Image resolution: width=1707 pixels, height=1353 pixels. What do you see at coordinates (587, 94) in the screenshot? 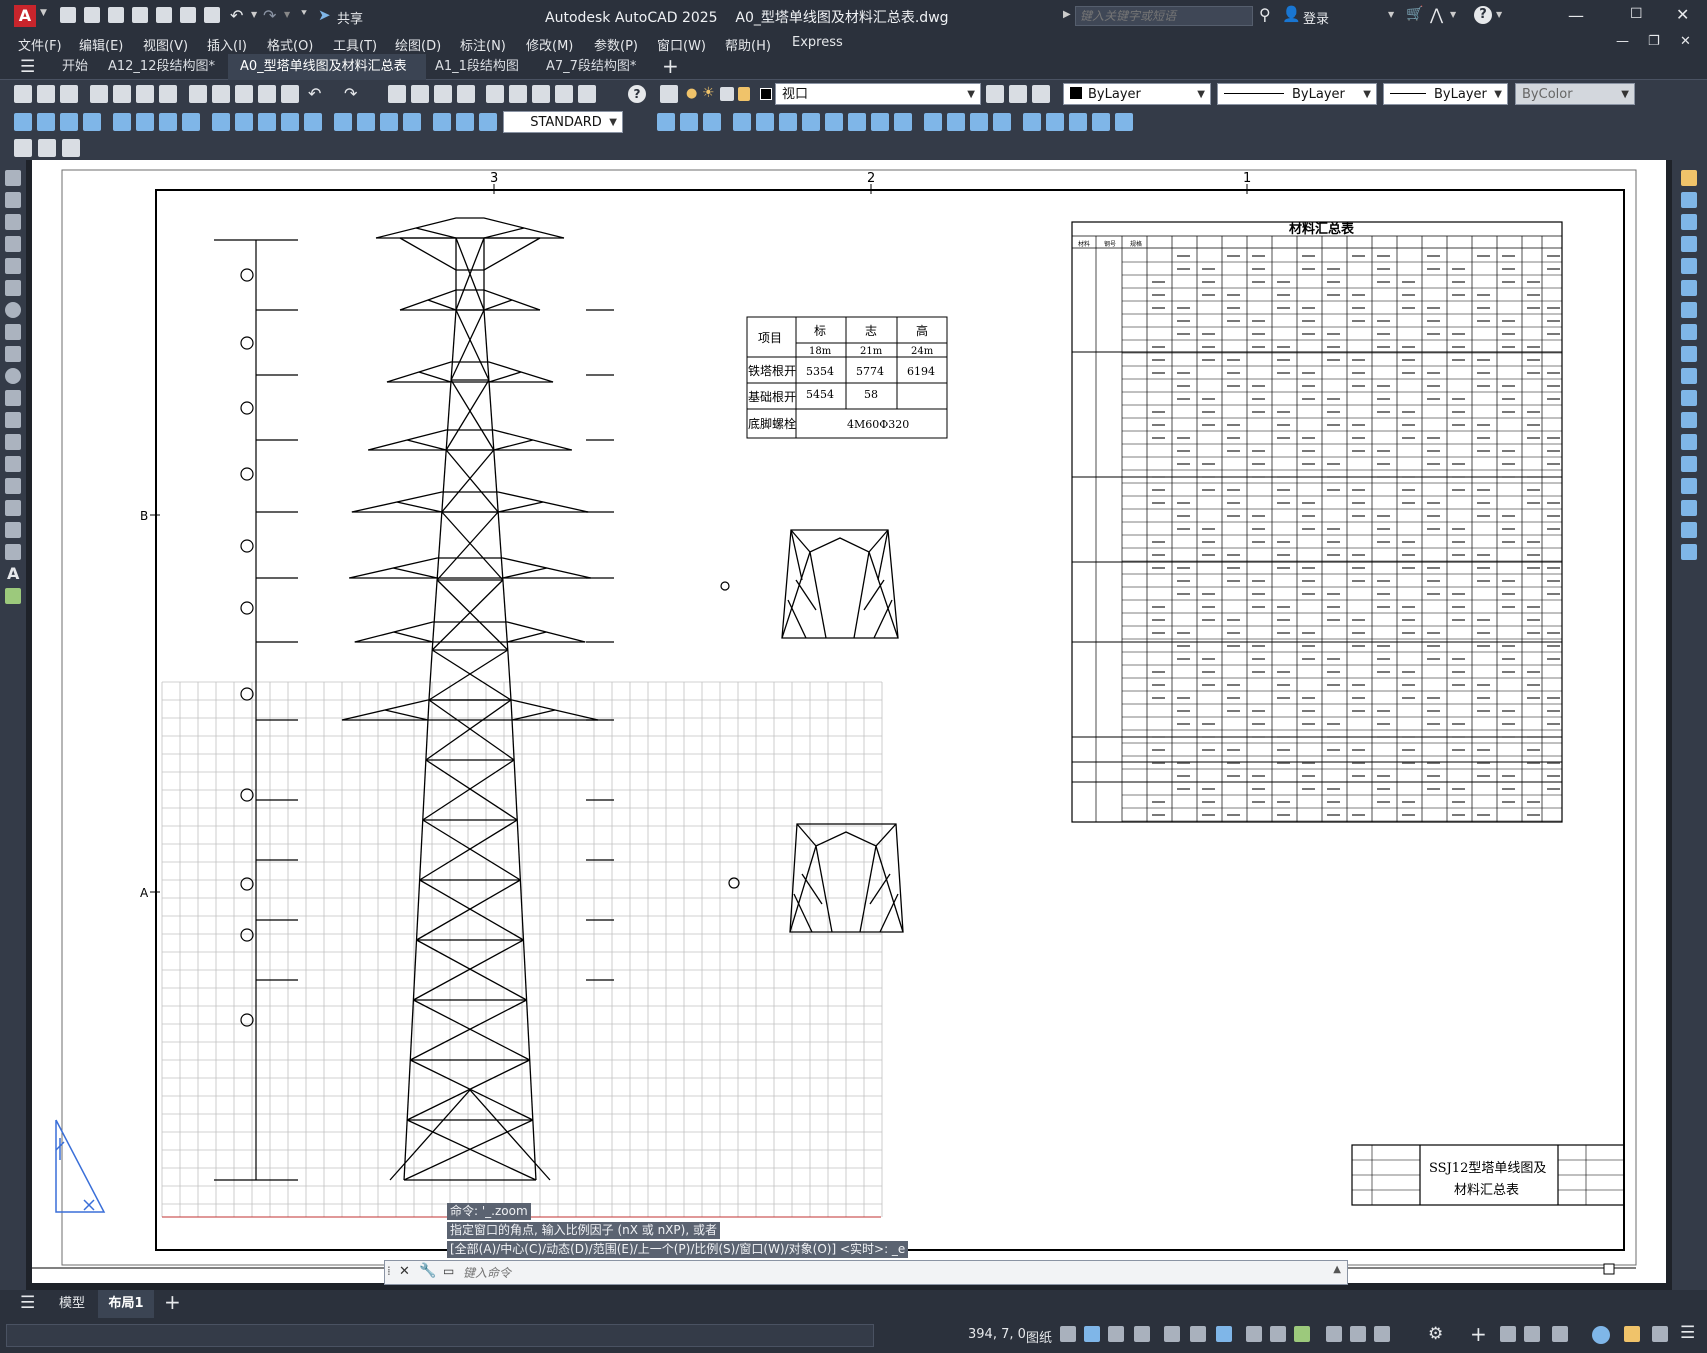
I see `calculator-icon` at bounding box center [587, 94].